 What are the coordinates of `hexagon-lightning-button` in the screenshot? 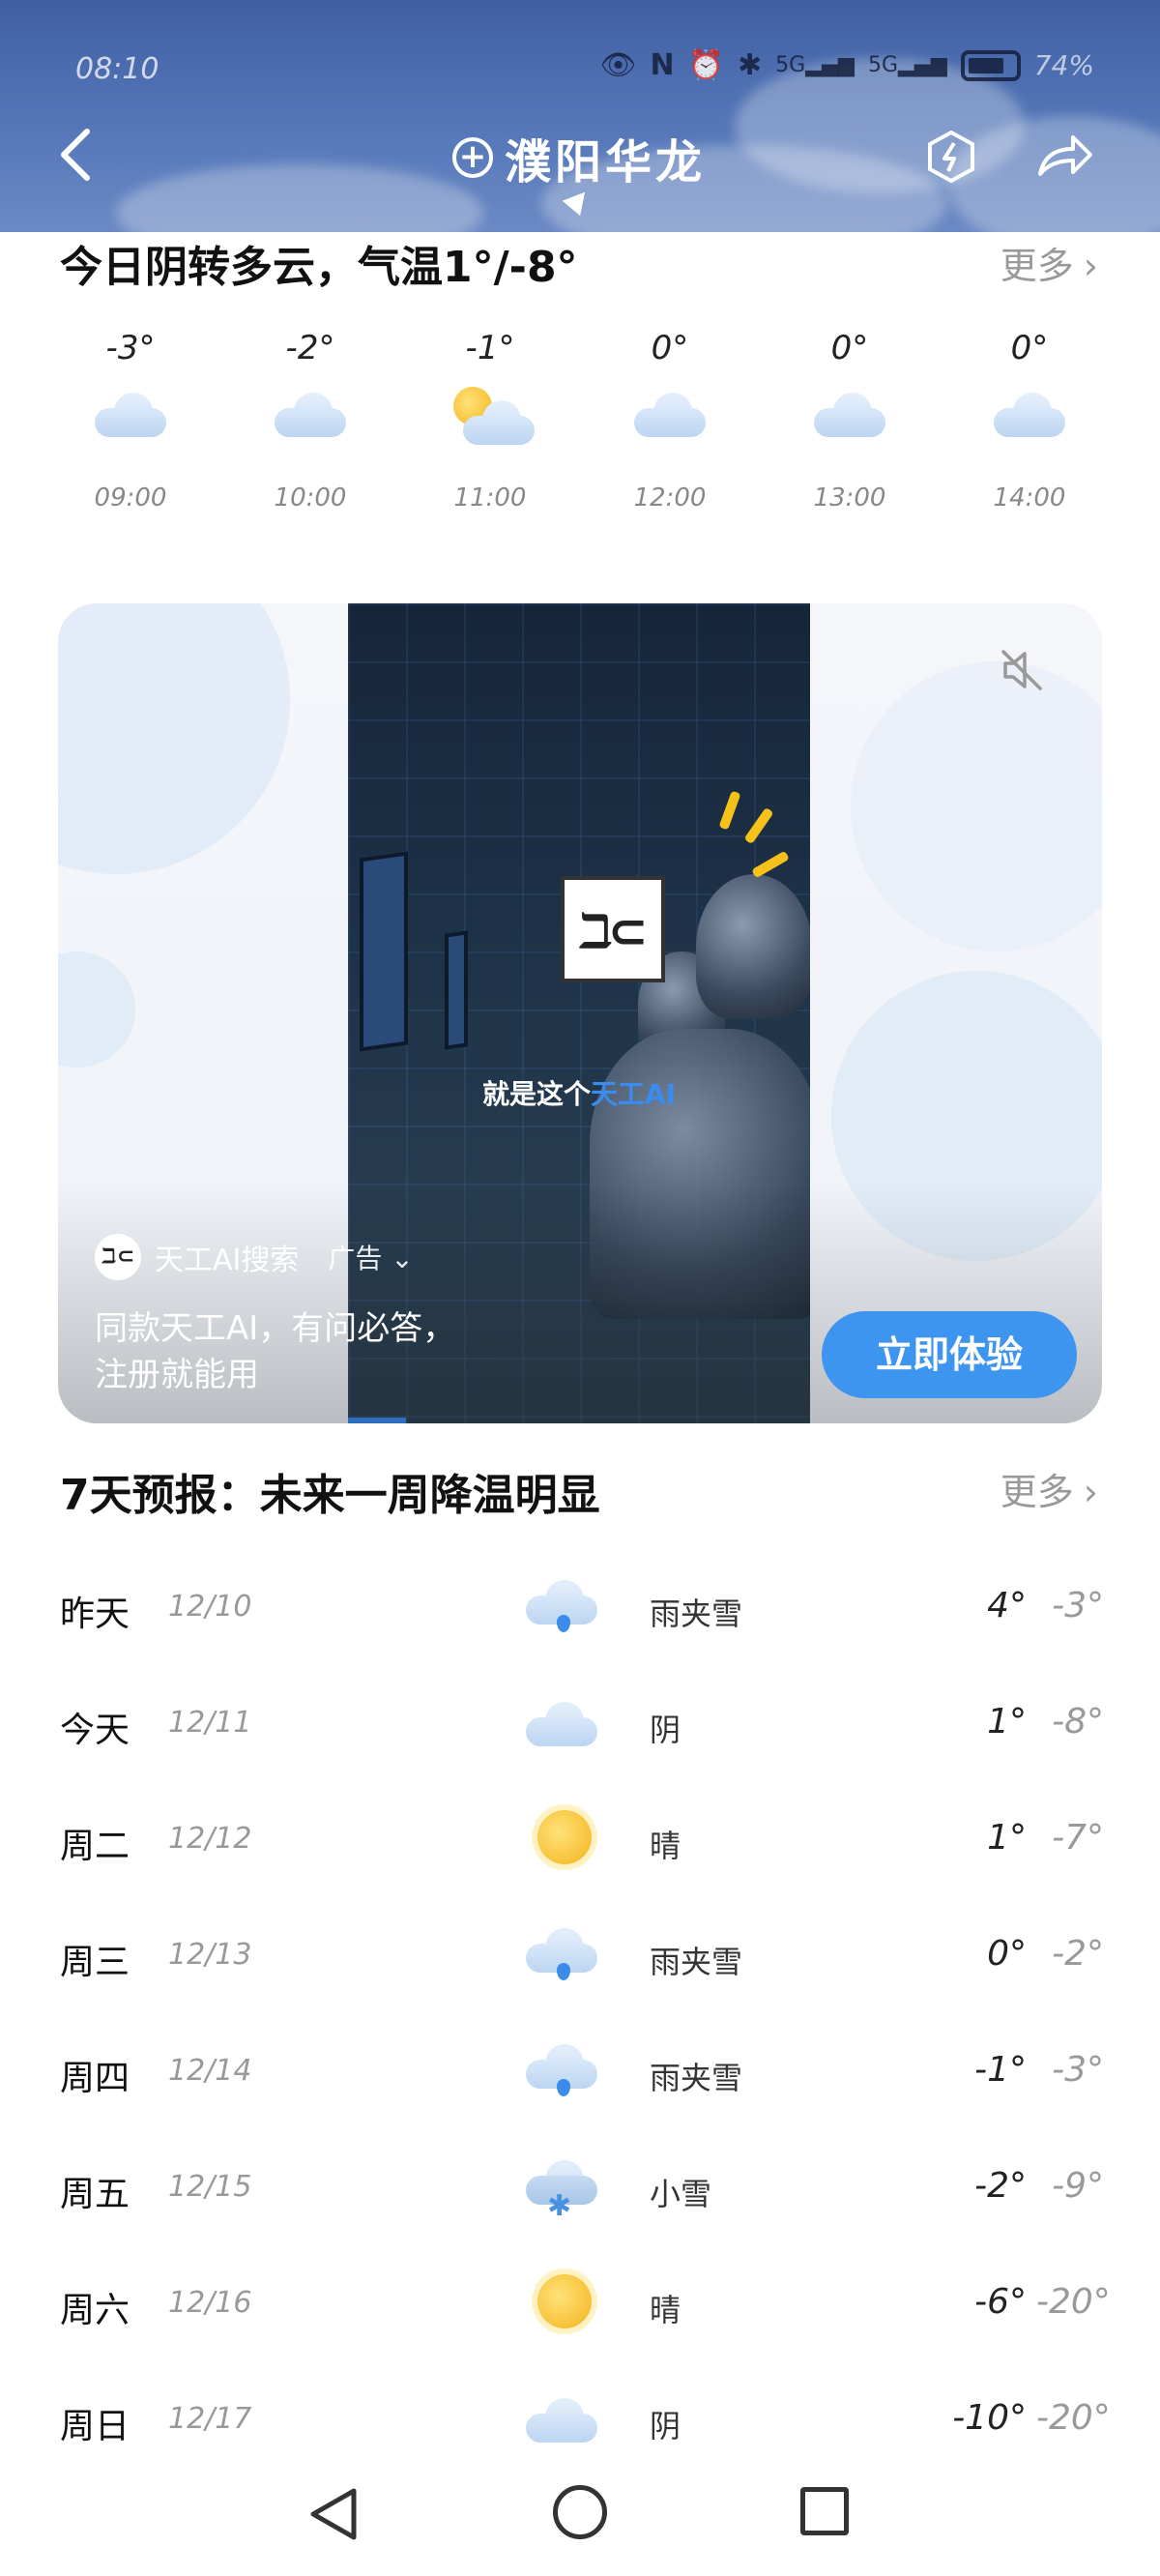 It's located at (951, 157).